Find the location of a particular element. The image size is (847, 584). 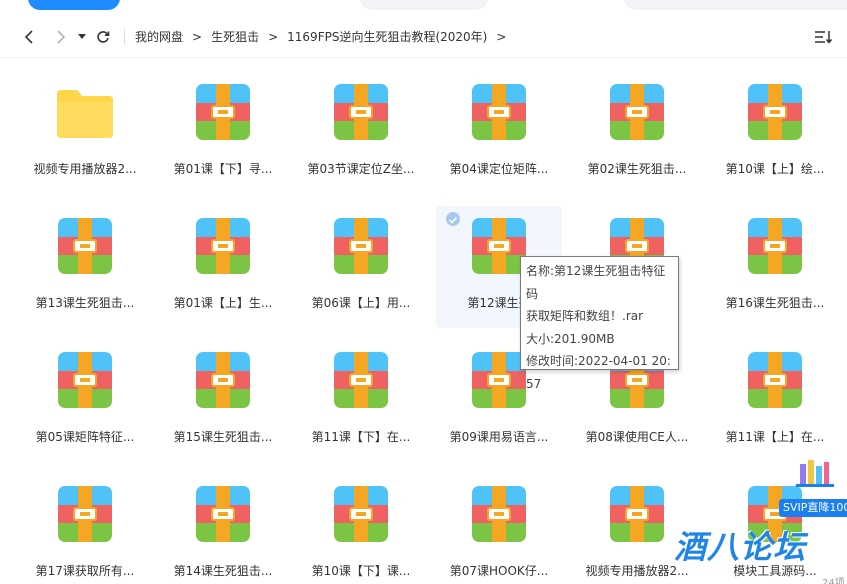

top-toolbar-strip is located at coordinates (423, 7).